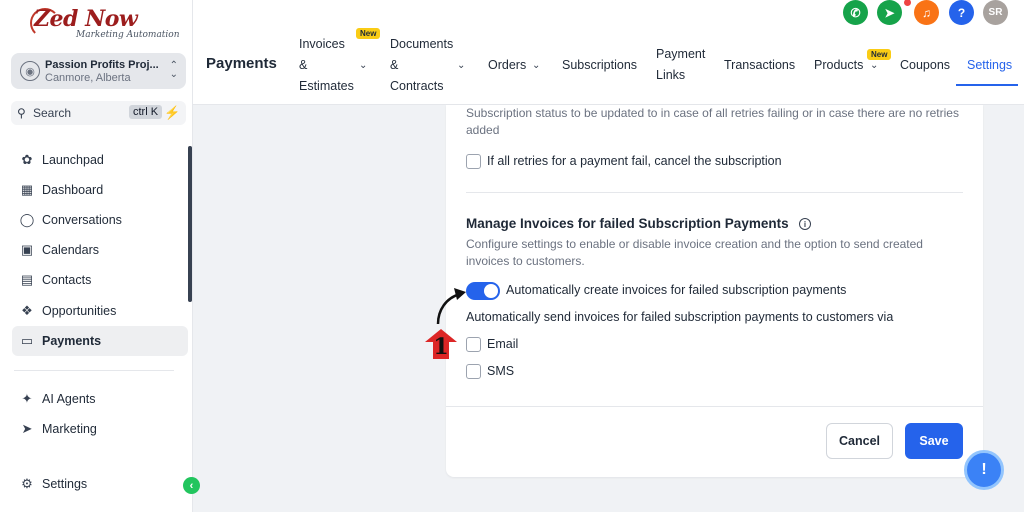 The image size is (1024, 512). What do you see at coordinates (27, 279) in the screenshot?
I see `contacts-icon: ▤` at bounding box center [27, 279].